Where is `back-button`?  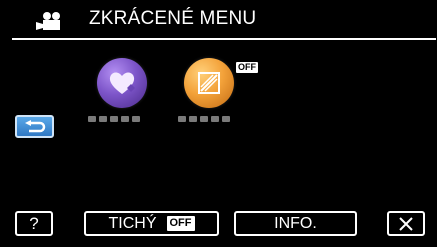
back-button is located at coordinates (34, 126).